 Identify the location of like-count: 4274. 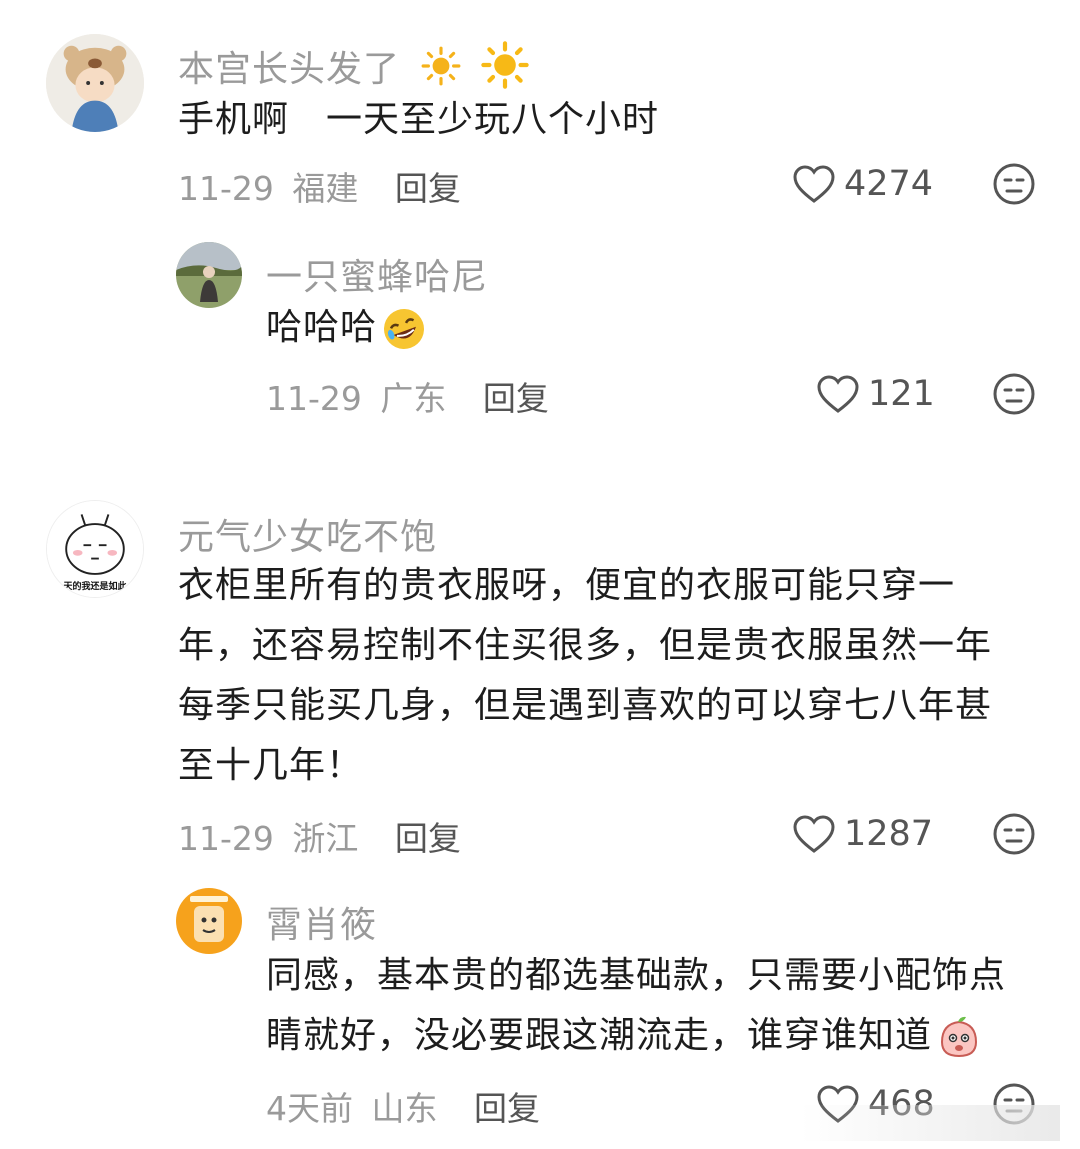
(889, 184).